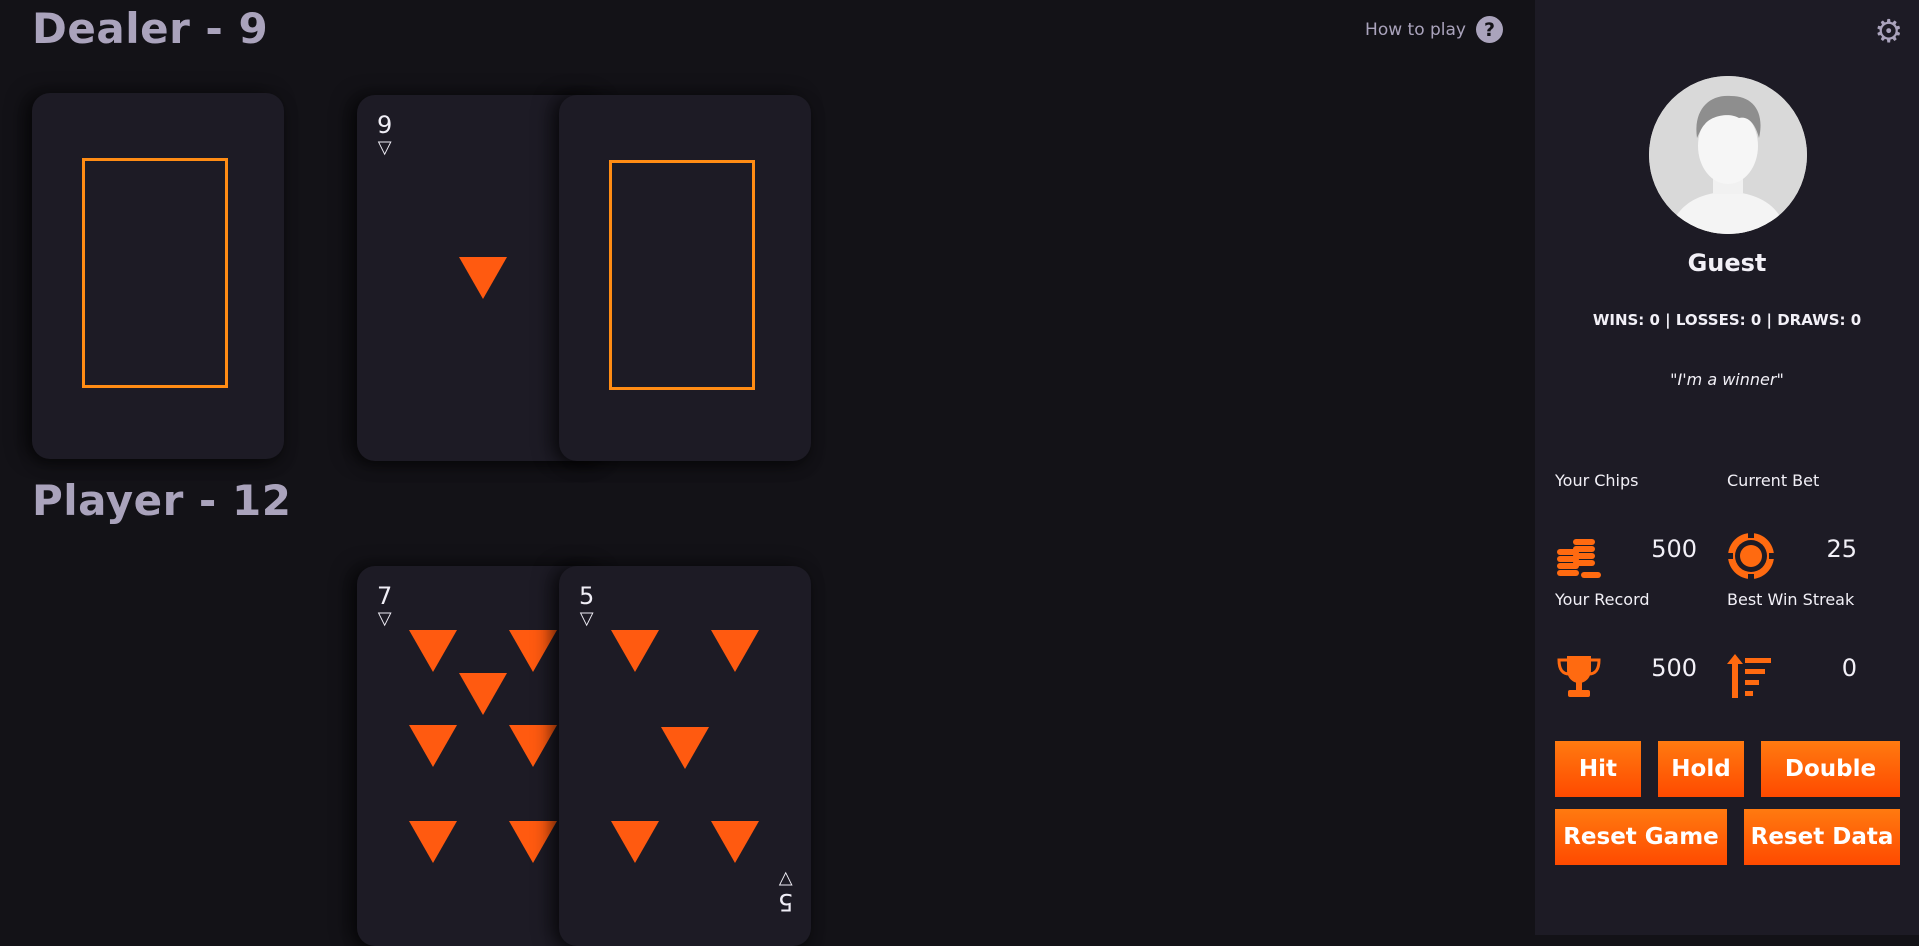 The height and width of the screenshot is (946, 1919). What do you see at coordinates (1727, 379) in the screenshot?
I see `profile-quote: "I'm a winner"` at bounding box center [1727, 379].